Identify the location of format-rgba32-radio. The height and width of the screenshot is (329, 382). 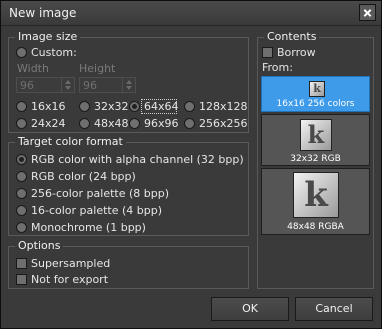
(21, 159).